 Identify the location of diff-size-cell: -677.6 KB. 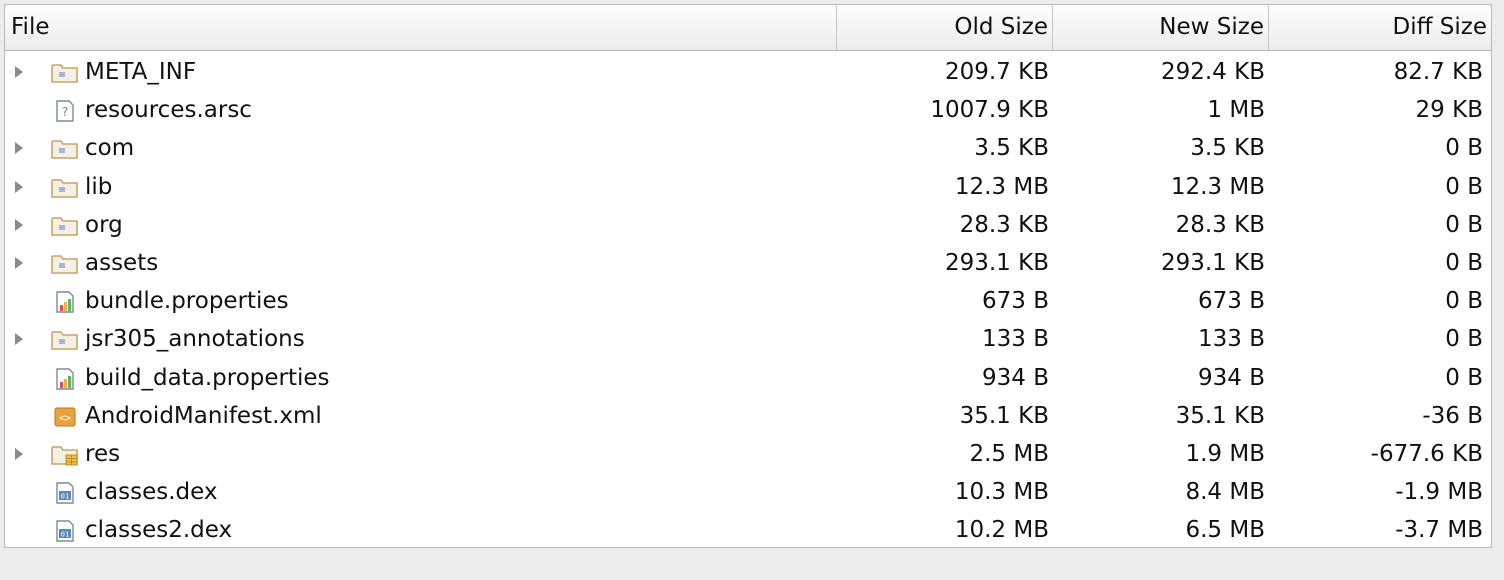
(1426, 453).